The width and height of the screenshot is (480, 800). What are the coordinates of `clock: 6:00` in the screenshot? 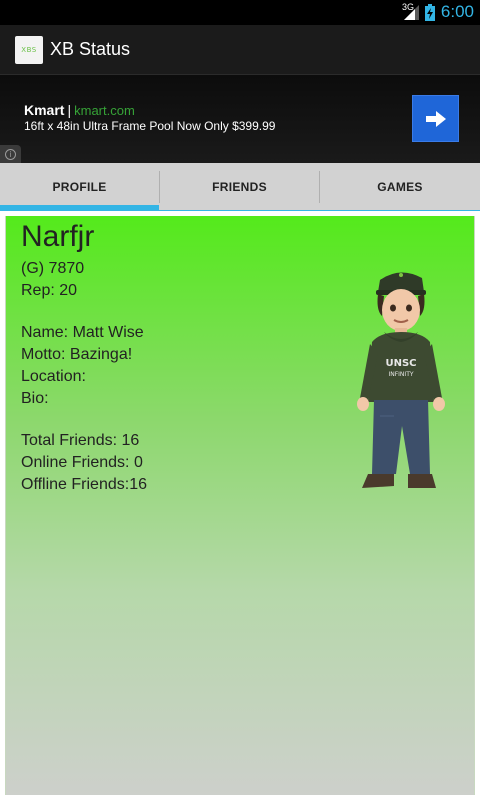 It's located at (457, 11).